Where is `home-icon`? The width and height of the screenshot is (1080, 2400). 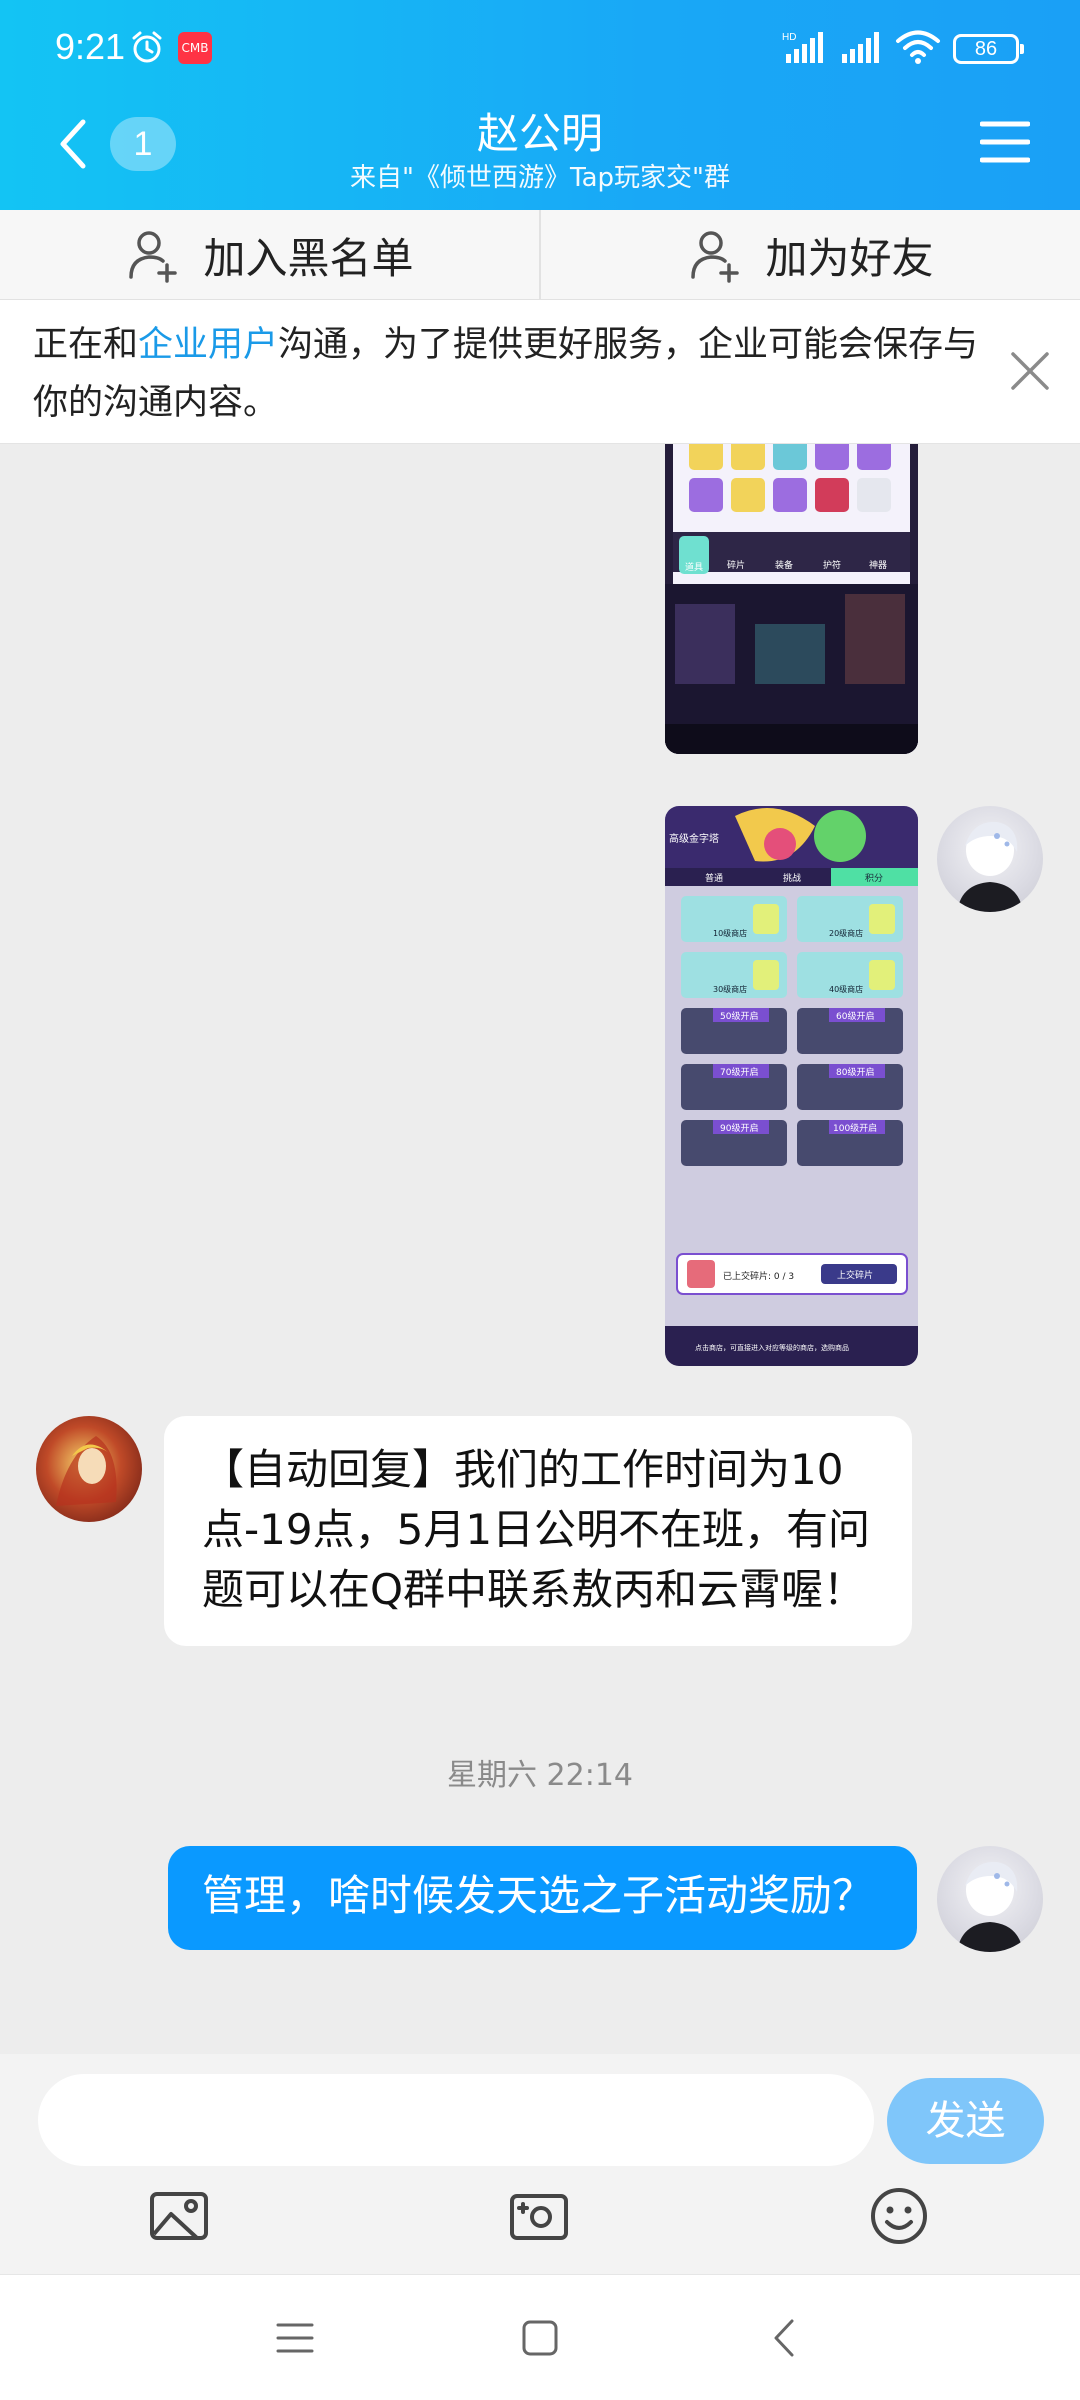 home-icon is located at coordinates (540, 2338).